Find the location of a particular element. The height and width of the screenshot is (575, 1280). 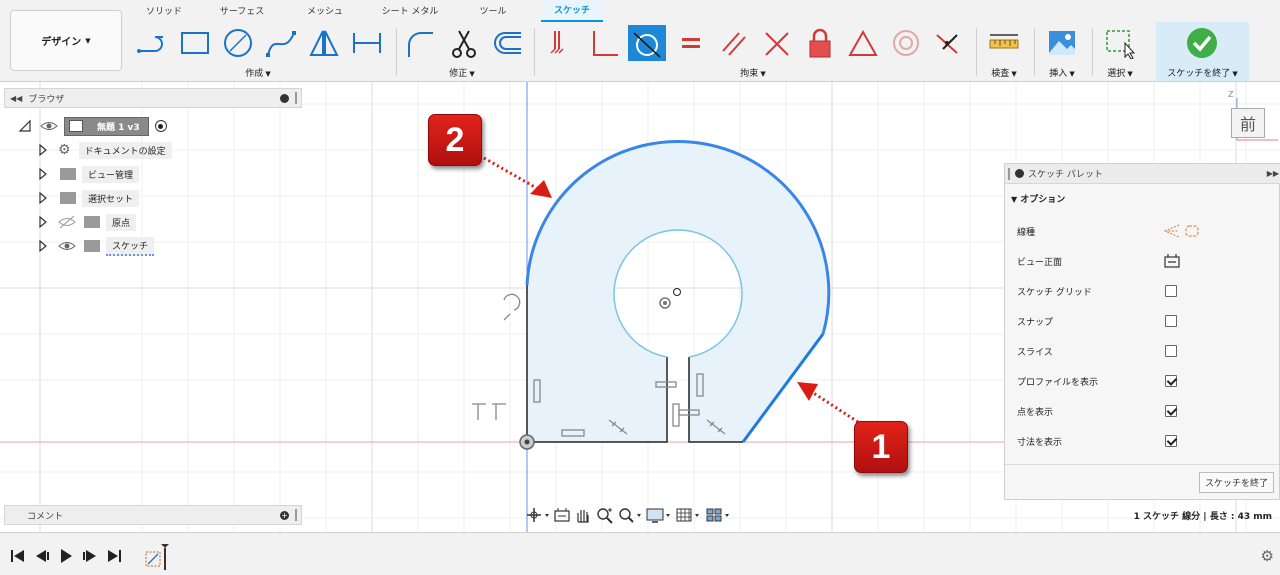

inspect-group-label: 検査 ▼ is located at coordinates (1004, 72).